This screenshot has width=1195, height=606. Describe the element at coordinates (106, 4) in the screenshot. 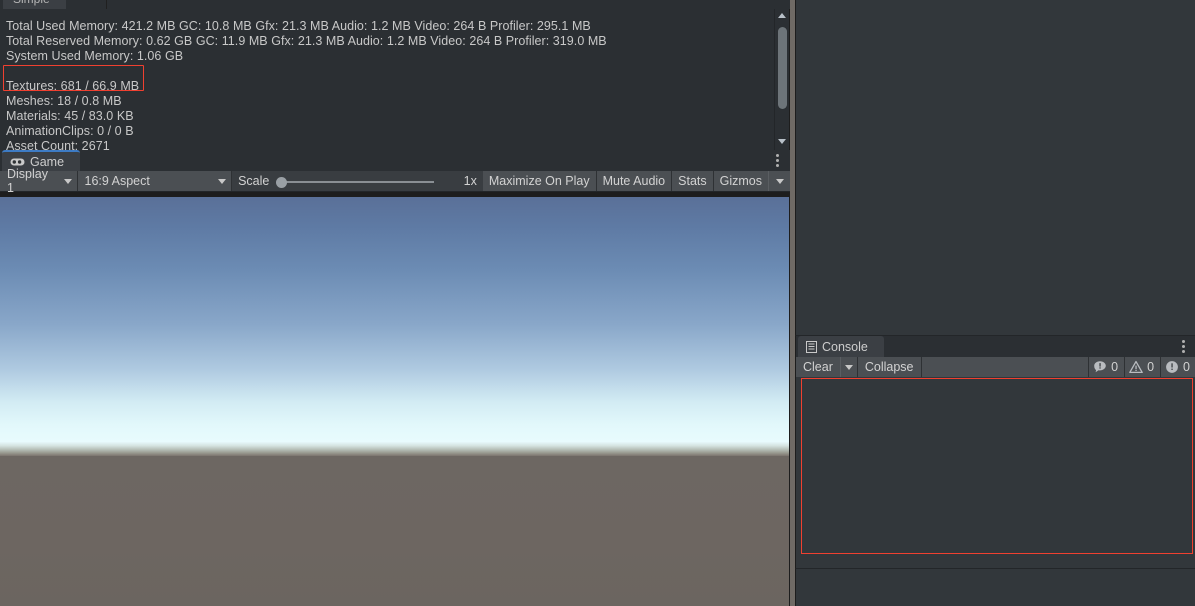

I see `tabstrip-divider` at that location.